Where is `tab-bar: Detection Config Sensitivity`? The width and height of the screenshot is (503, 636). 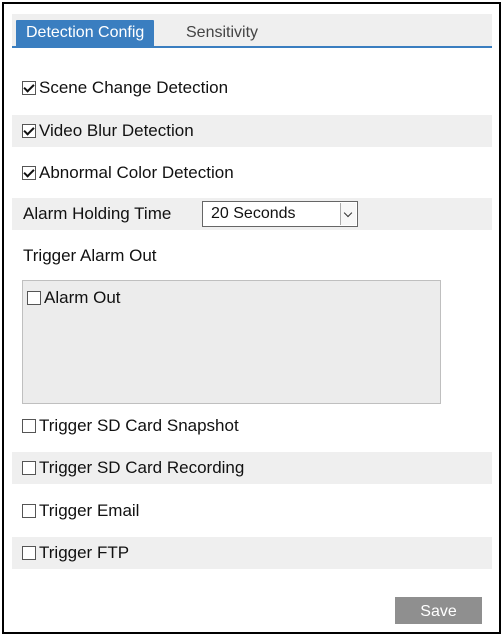 tab-bar: Detection Config Sensitivity is located at coordinates (252, 31).